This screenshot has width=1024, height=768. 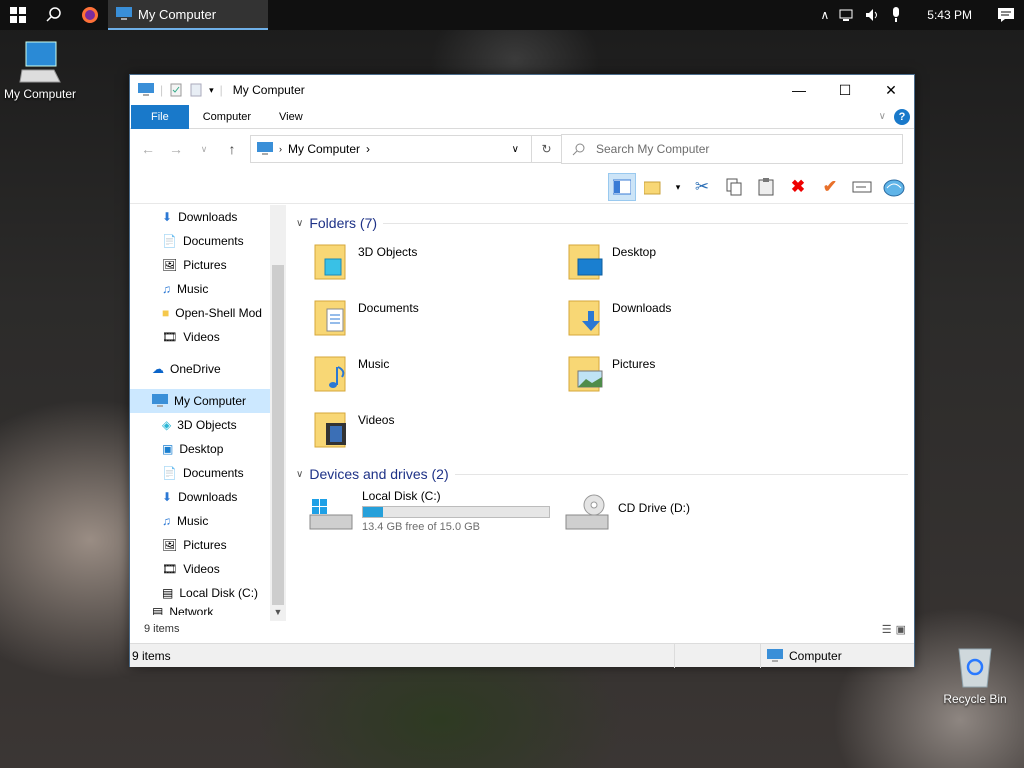 What do you see at coordinates (54, 15) in the screenshot?
I see `search-button` at bounding box center [54, 15].